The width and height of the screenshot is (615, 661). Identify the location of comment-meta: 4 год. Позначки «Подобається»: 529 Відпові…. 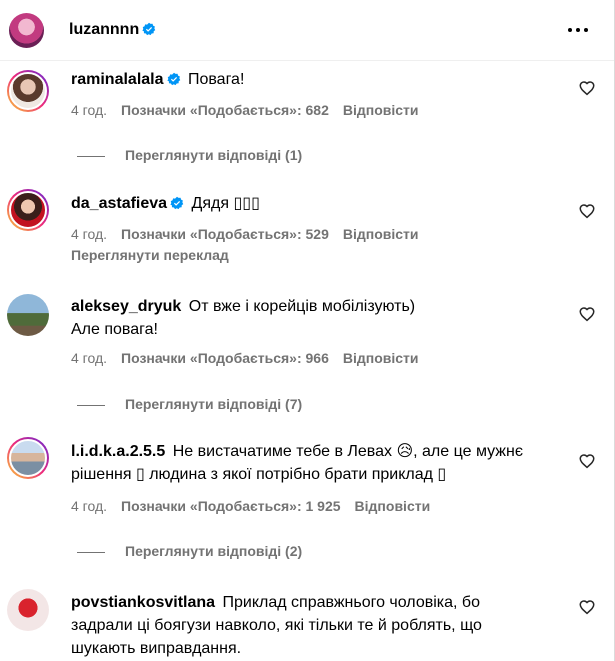
(252, 234).